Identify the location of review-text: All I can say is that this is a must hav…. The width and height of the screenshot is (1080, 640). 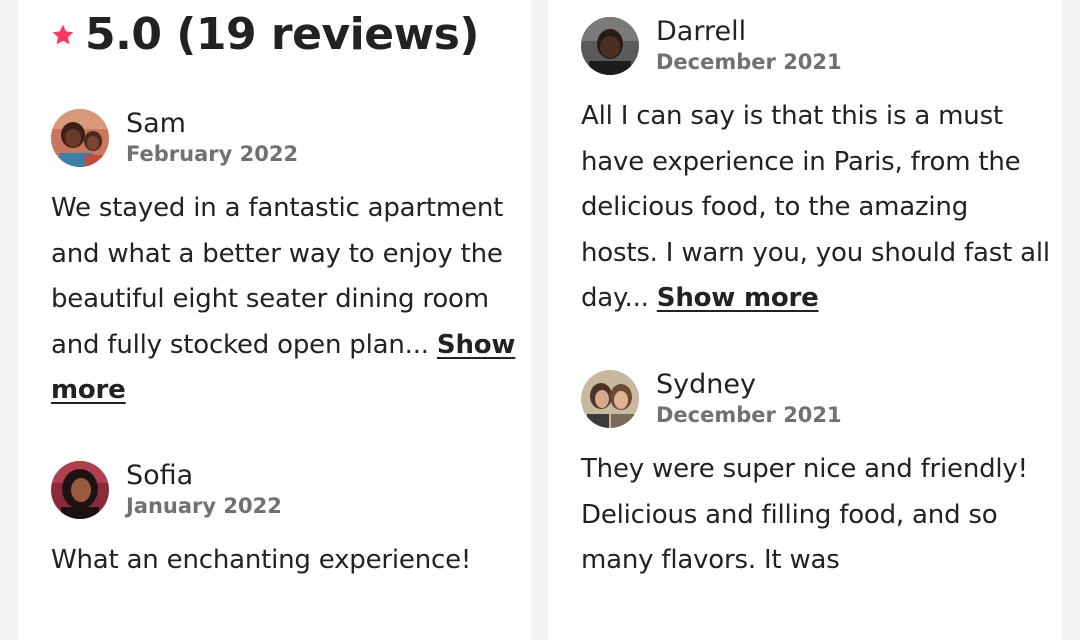
(815, 207).